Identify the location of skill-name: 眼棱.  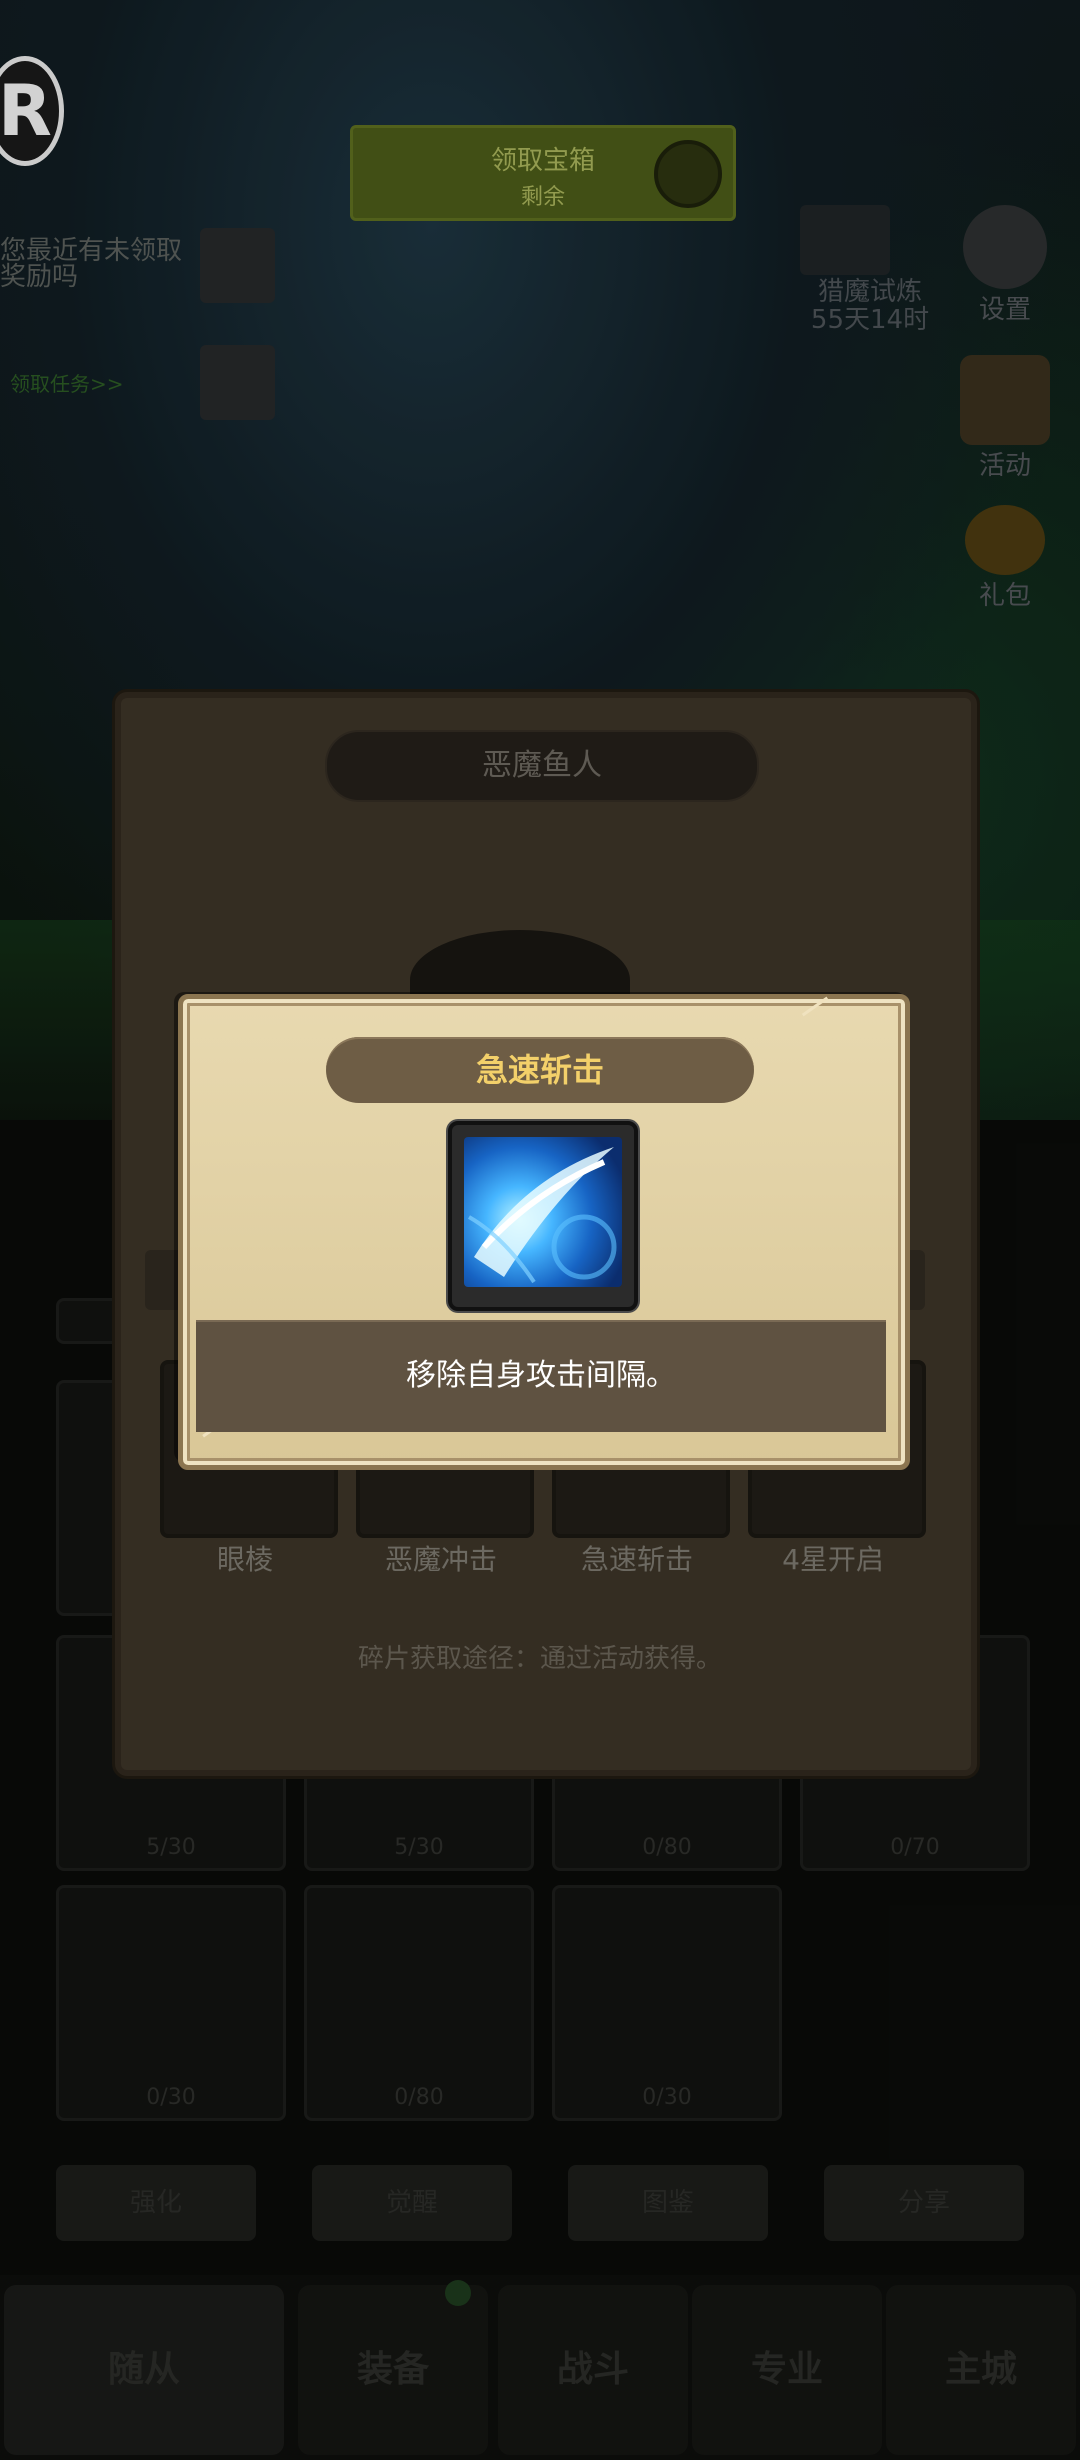
(244, 1559).